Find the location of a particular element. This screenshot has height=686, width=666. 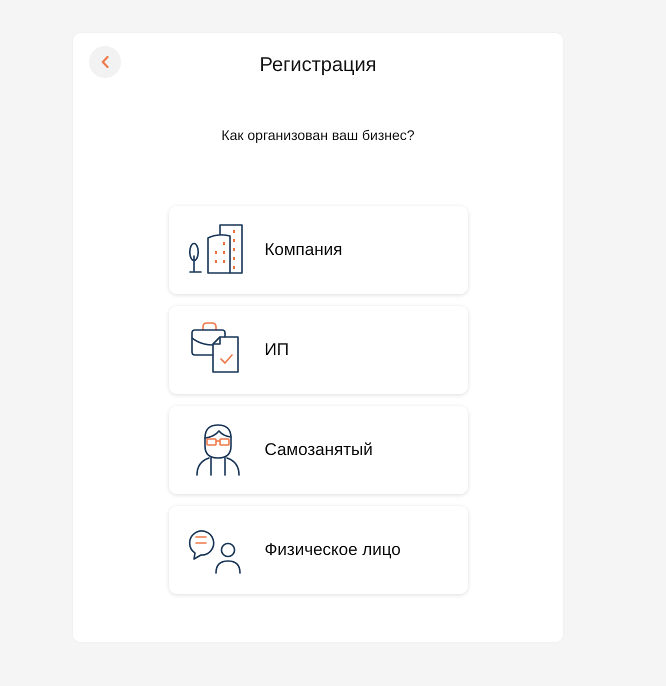

back-button is located at coordinates (105, 62).